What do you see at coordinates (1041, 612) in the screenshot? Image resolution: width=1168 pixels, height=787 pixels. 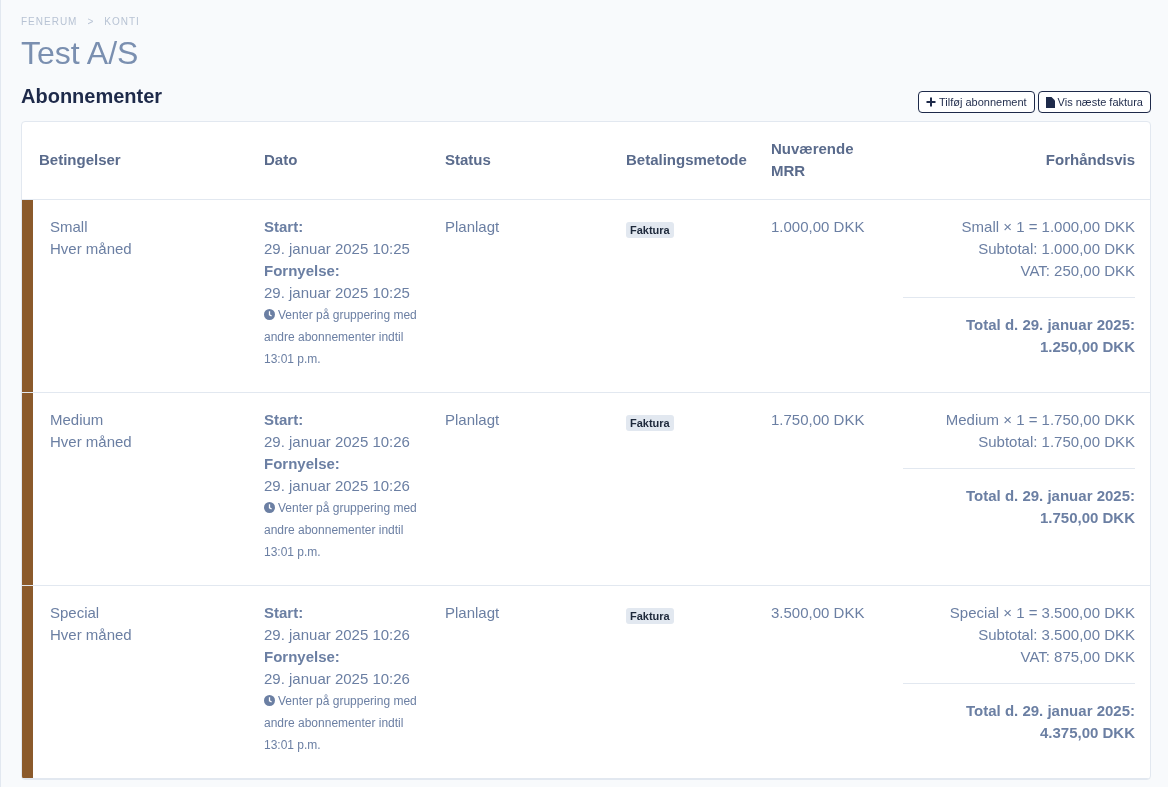 I see `preview-line: Special × 1 = 3.500,00 DKK` at bounding box center [1041, 612].